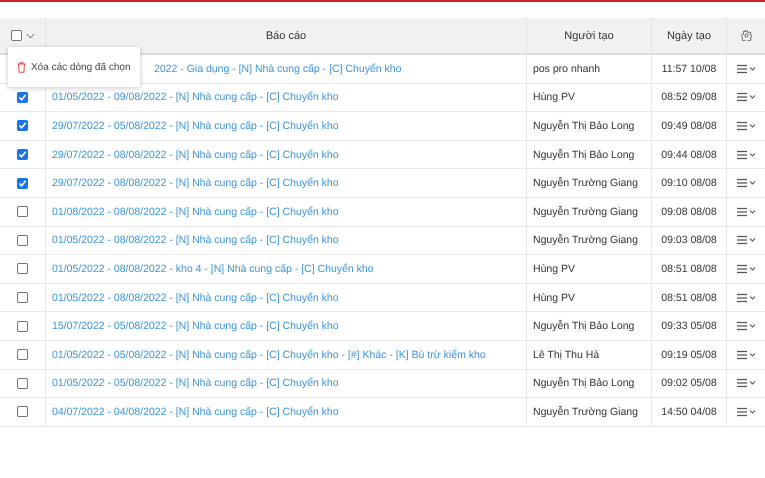 This screenshot has height=478, width=765. Describe the element at coordinates (213, 268) in the screenshot. I see `report-link: 01/05/2022 - 08/08/2022 - kho 4 - [N] Nhà cung cấp - [C] Chuyển kho` at that location.